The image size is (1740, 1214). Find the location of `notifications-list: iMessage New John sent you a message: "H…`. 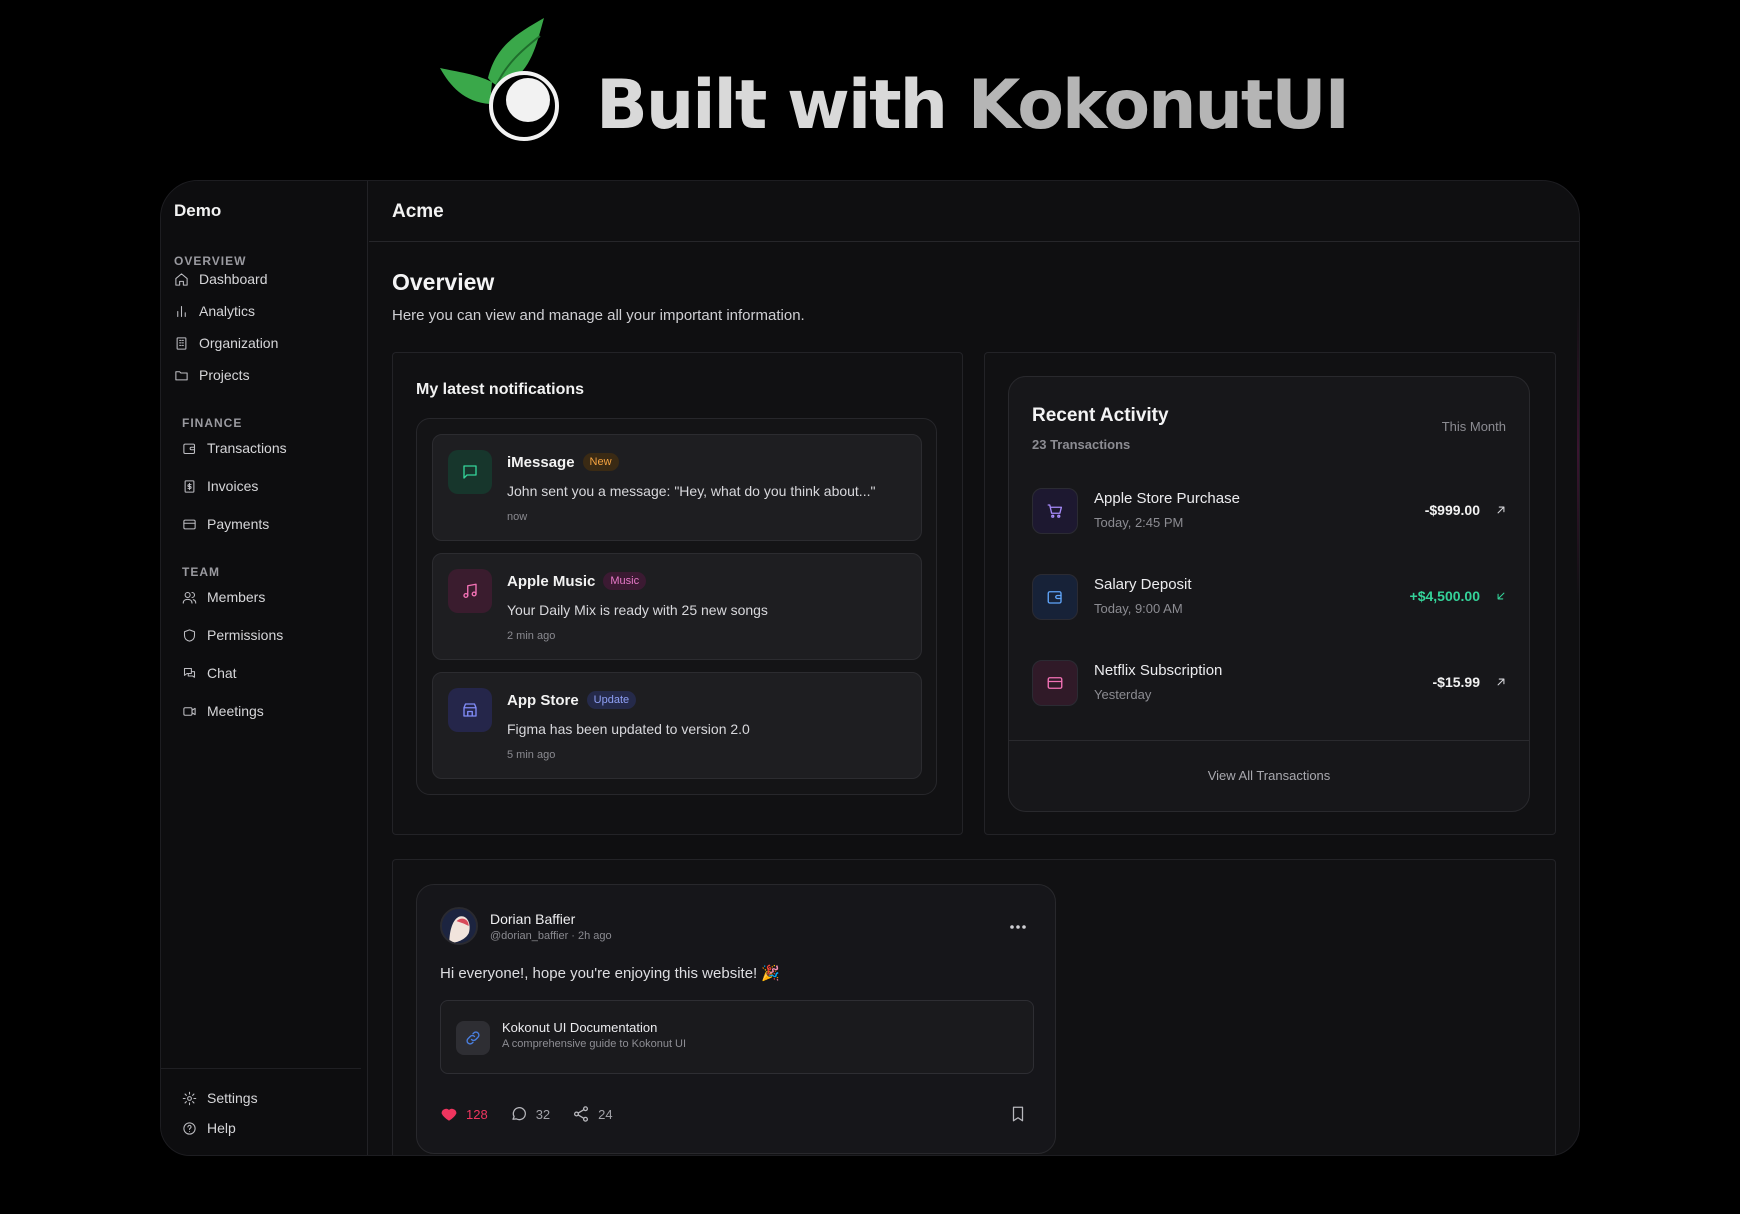

notifications-list: iMessage New John sent you a message: "H… is located at coordinates (676, 606).